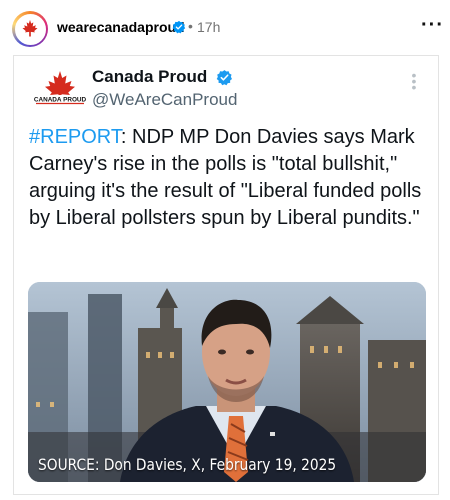 This screenshot has width=450, height=500. Describe the element at coordinates (187, 464) in the screenshot. I see `media-source-caption: SOURCE: Don Davies, X, February 19, 2025` at that location.